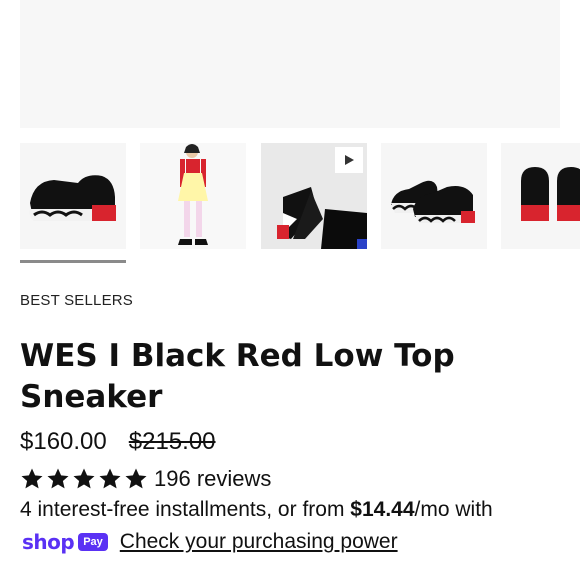  Describe the element at coordinates (314, 196) in the screenshot. I see `thumbnail-video` at that location.